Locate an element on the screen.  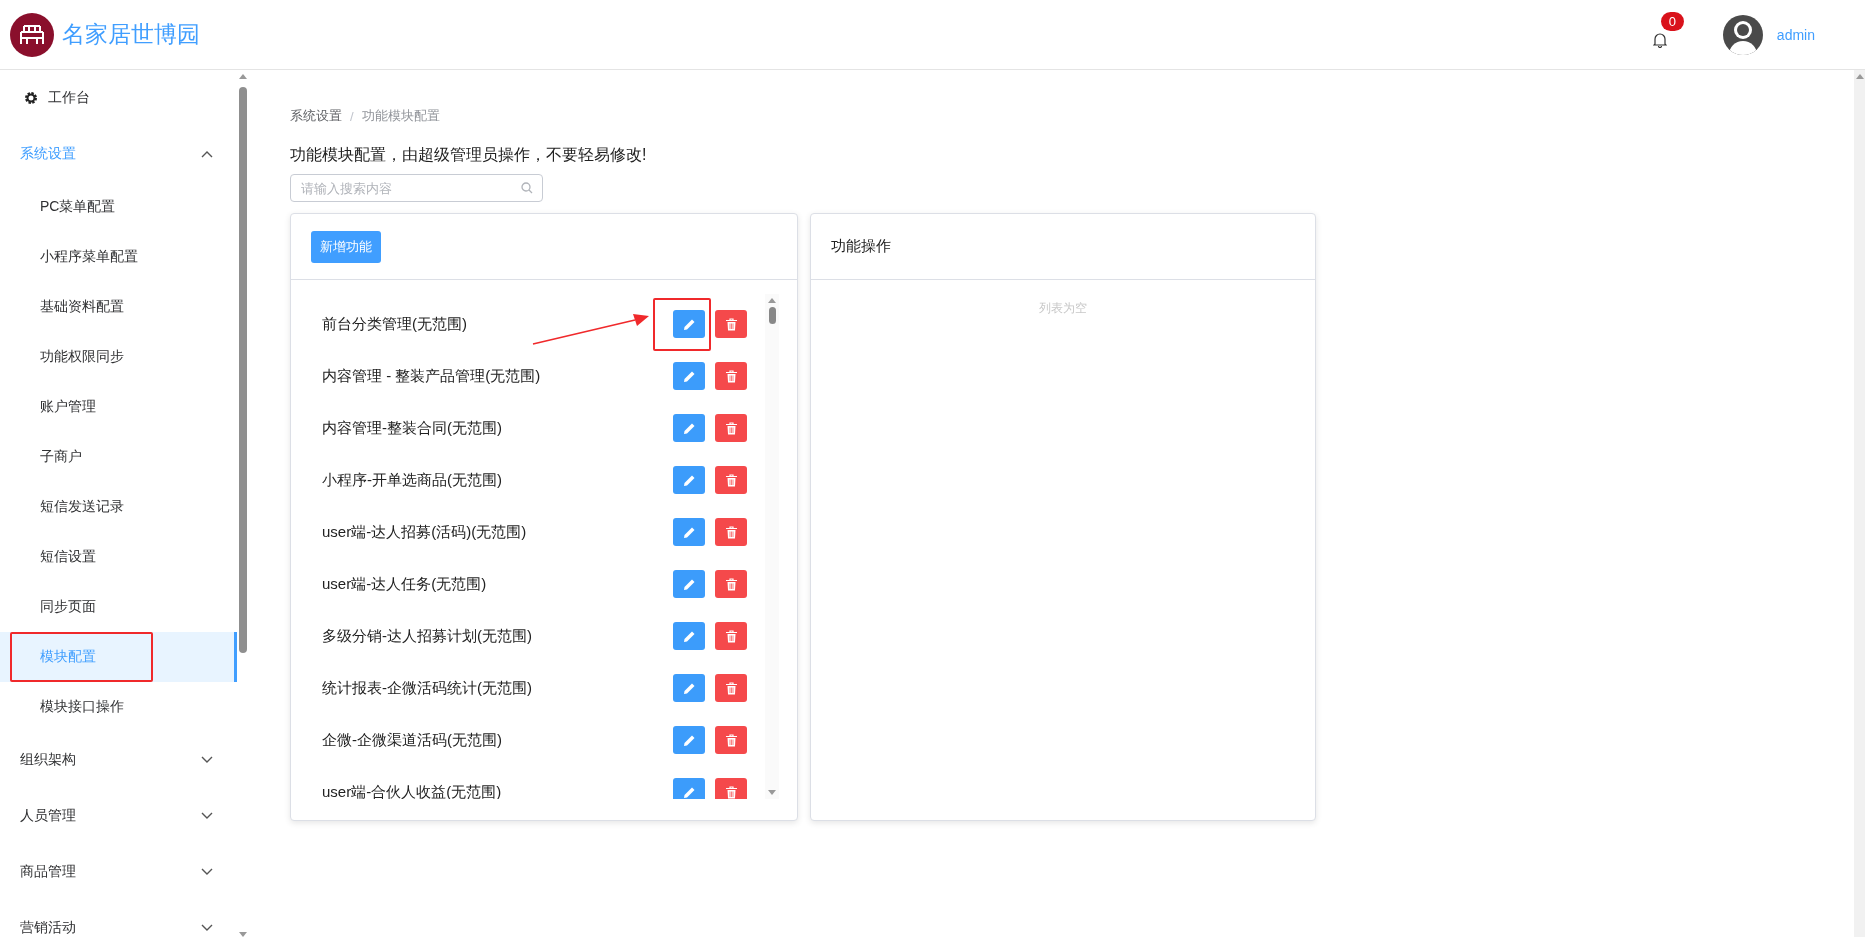
sidebar-subitem: 短信设置 is located at coordinates (118, 557).